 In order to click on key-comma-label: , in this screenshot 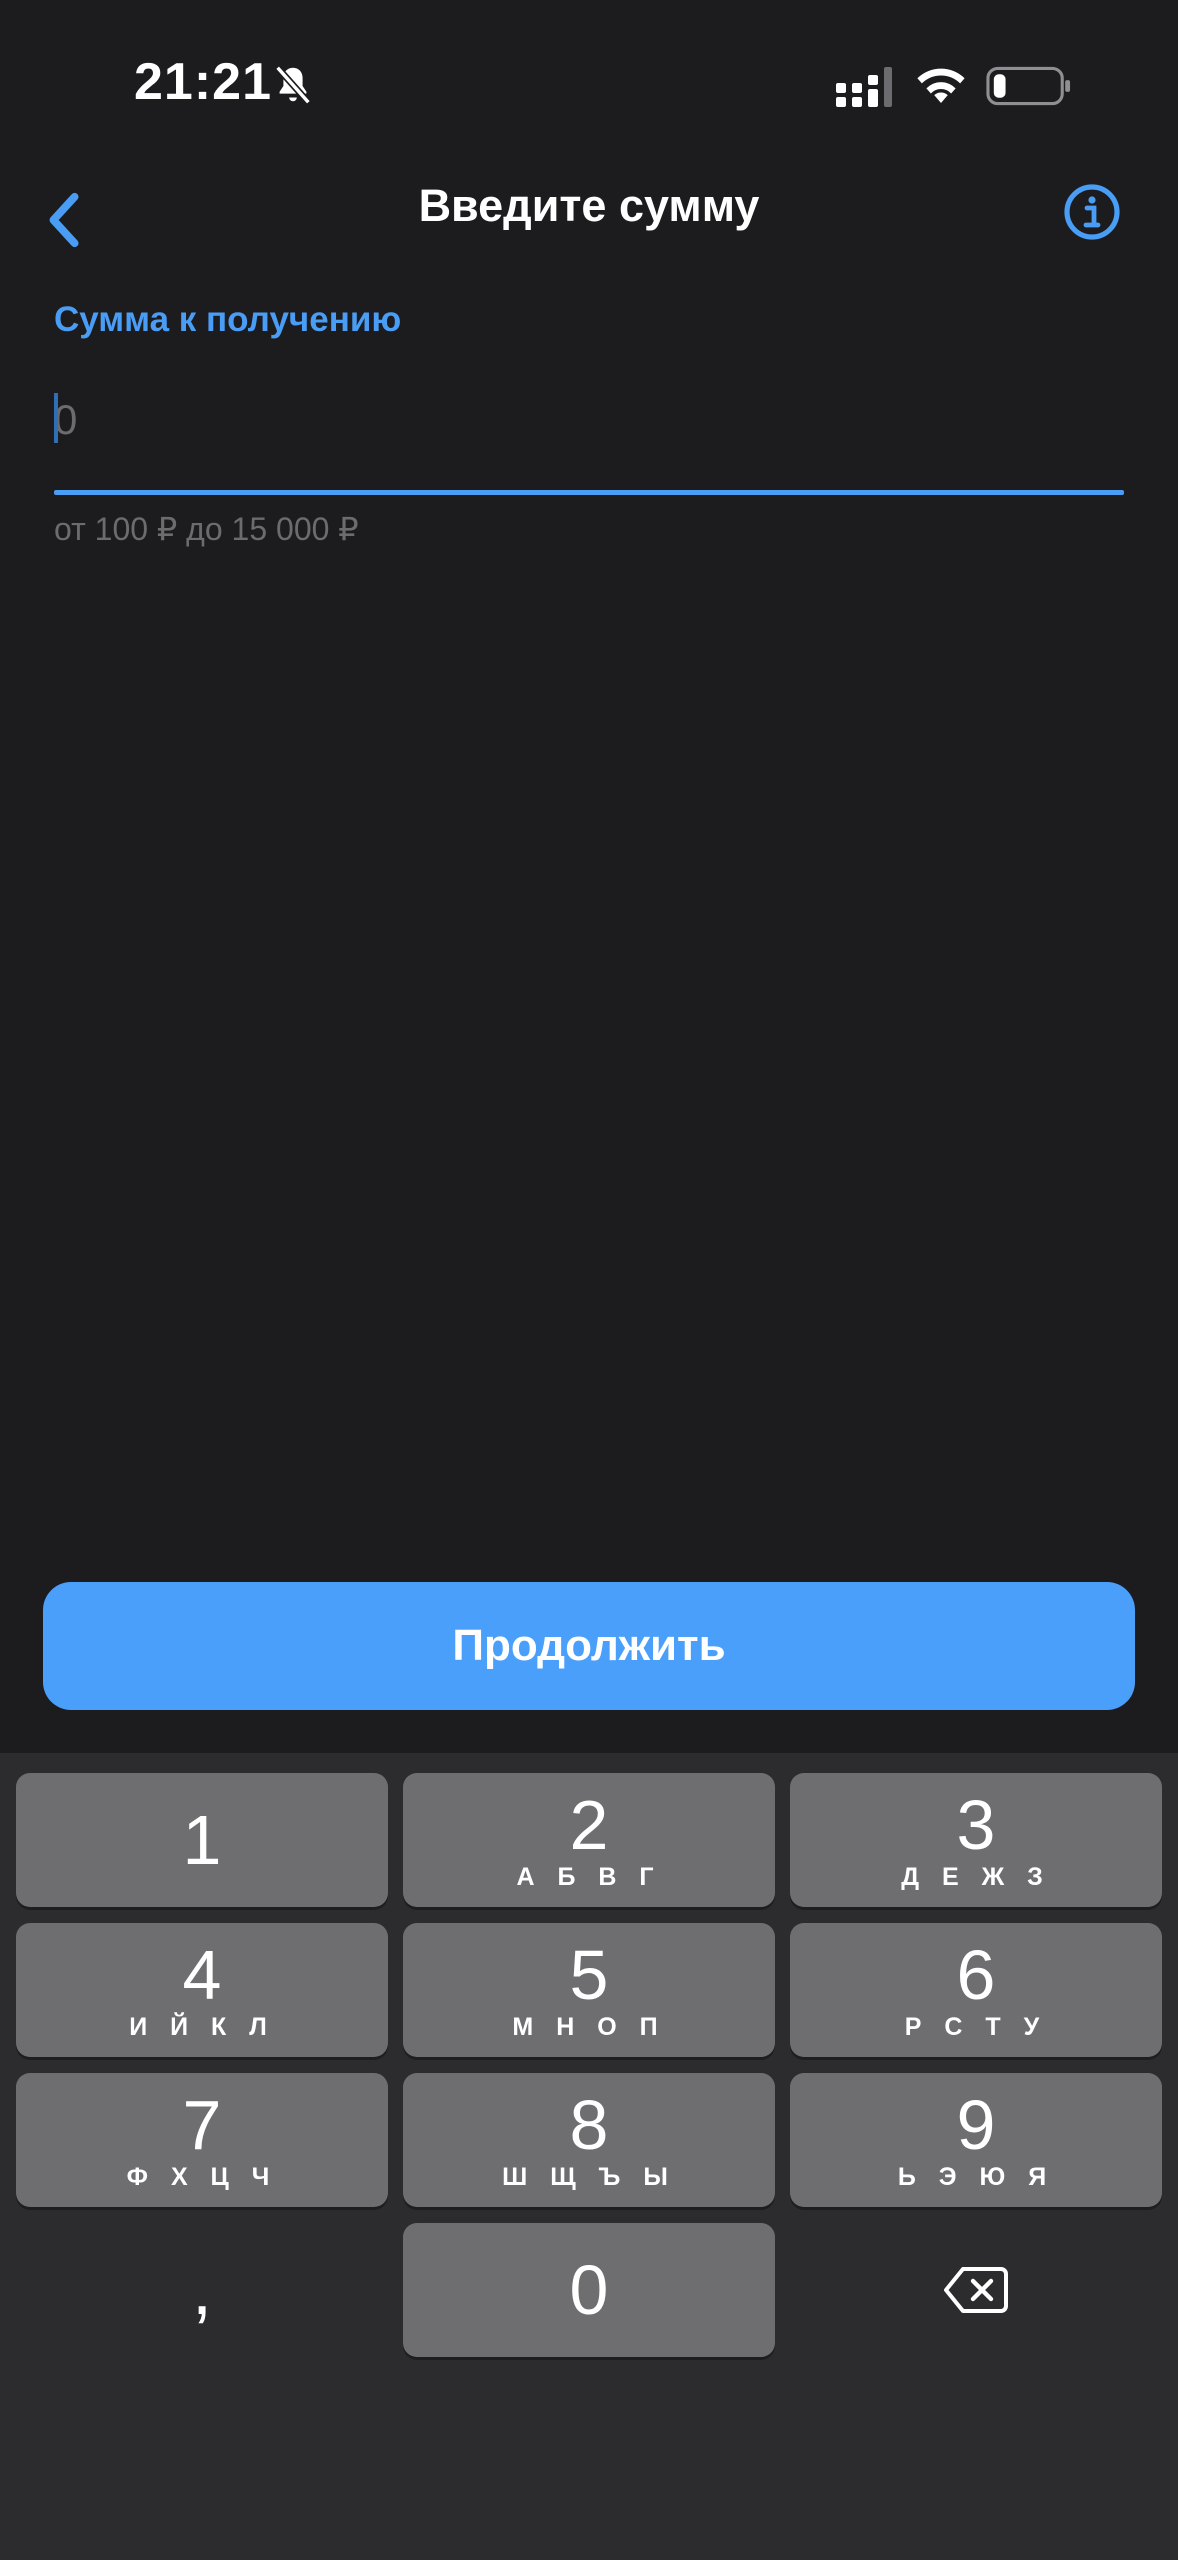, I will do `click(201, 2290)`.